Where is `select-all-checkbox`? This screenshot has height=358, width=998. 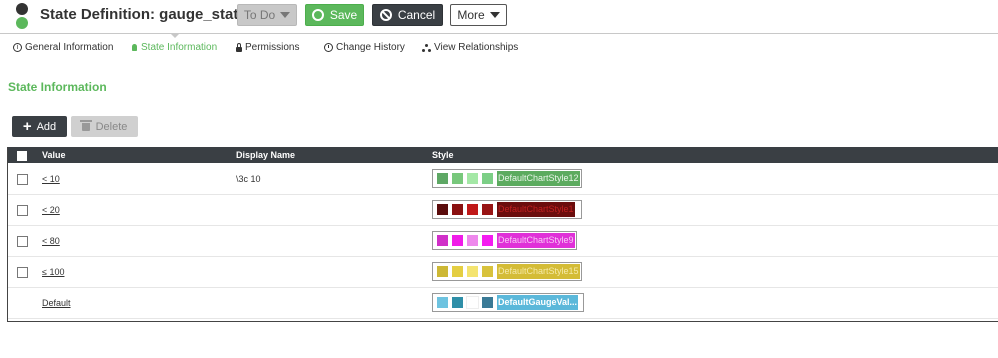
select-all-checkbox is located at coordinates (22, 156).